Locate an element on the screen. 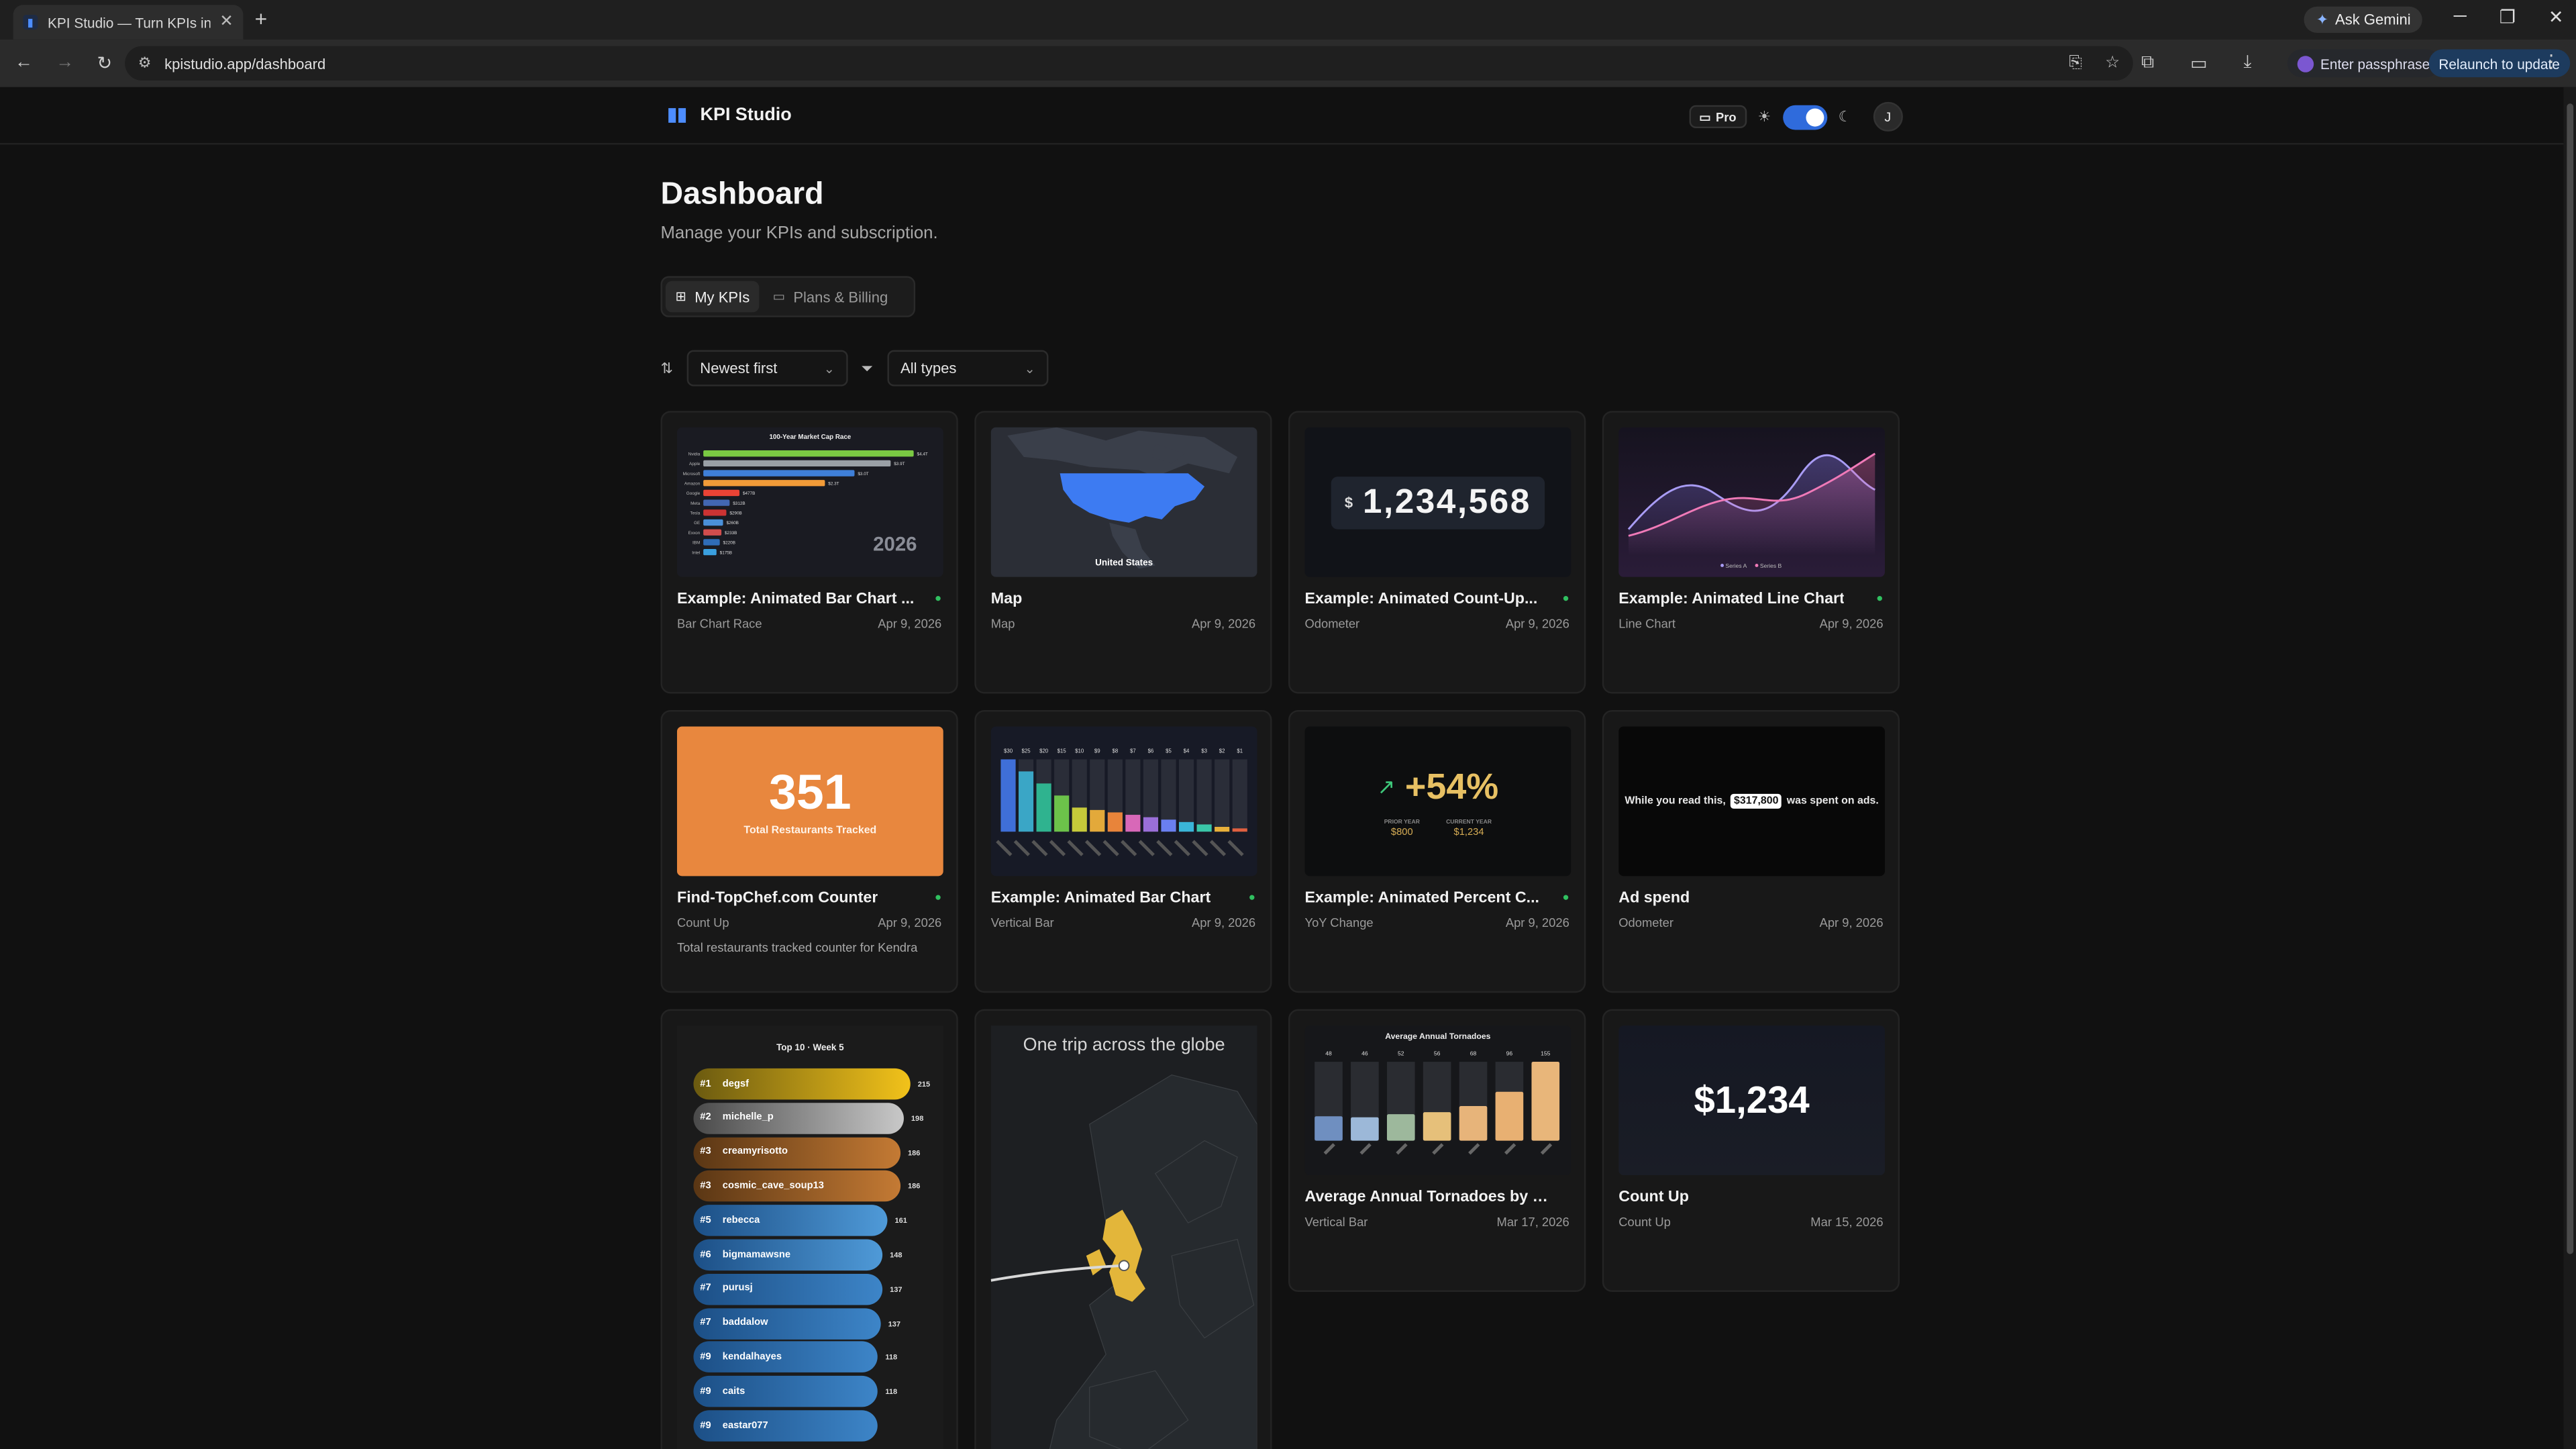 The image size is (2576, 1449). extensions-icon: ⧉ is located at coordinates (2147, 63).